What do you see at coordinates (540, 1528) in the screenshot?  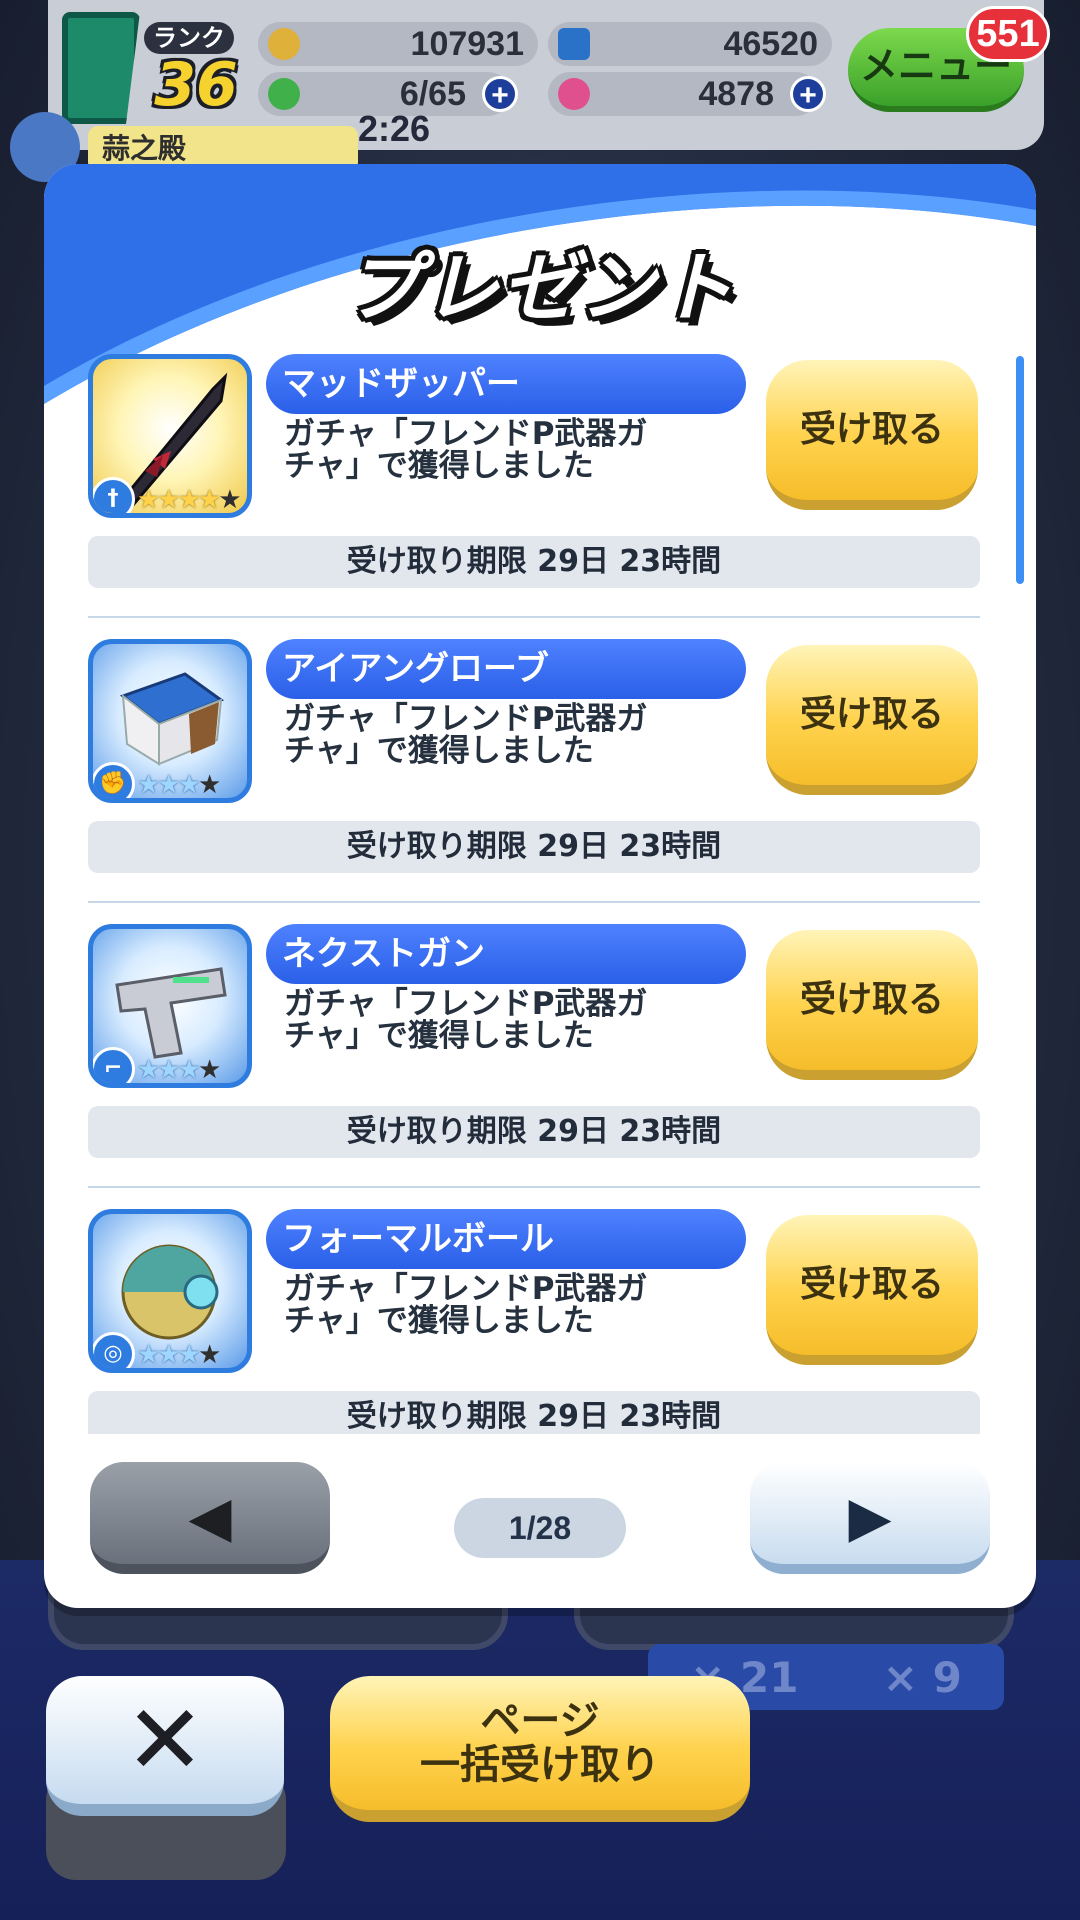 I see `page-indicator: 1/28` at bounding box center [540, 1528].